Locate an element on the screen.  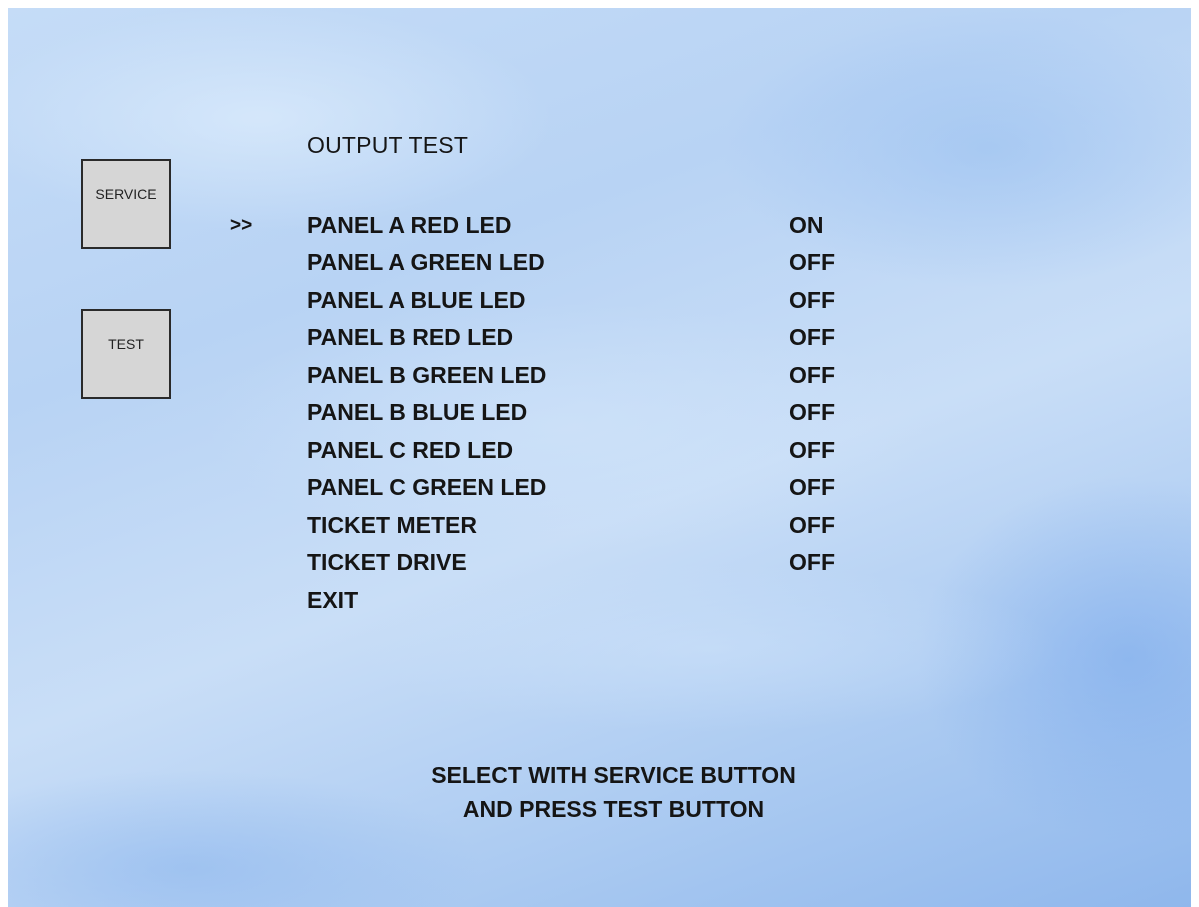
service-button: SERVICE is located at coordinates (126, 204).